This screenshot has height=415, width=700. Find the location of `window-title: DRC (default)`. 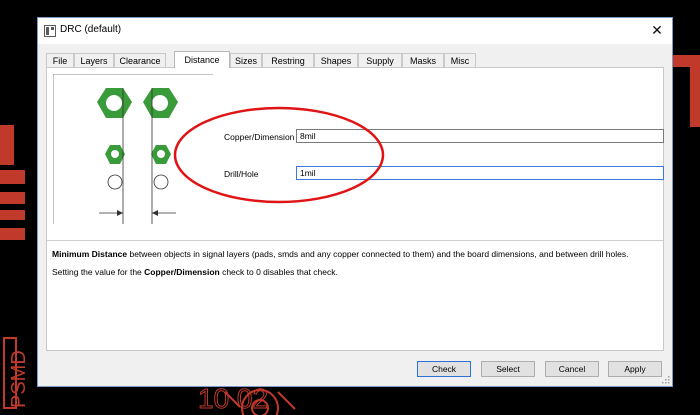

window-title: DRC (default) is located at coordinates (91, 29).